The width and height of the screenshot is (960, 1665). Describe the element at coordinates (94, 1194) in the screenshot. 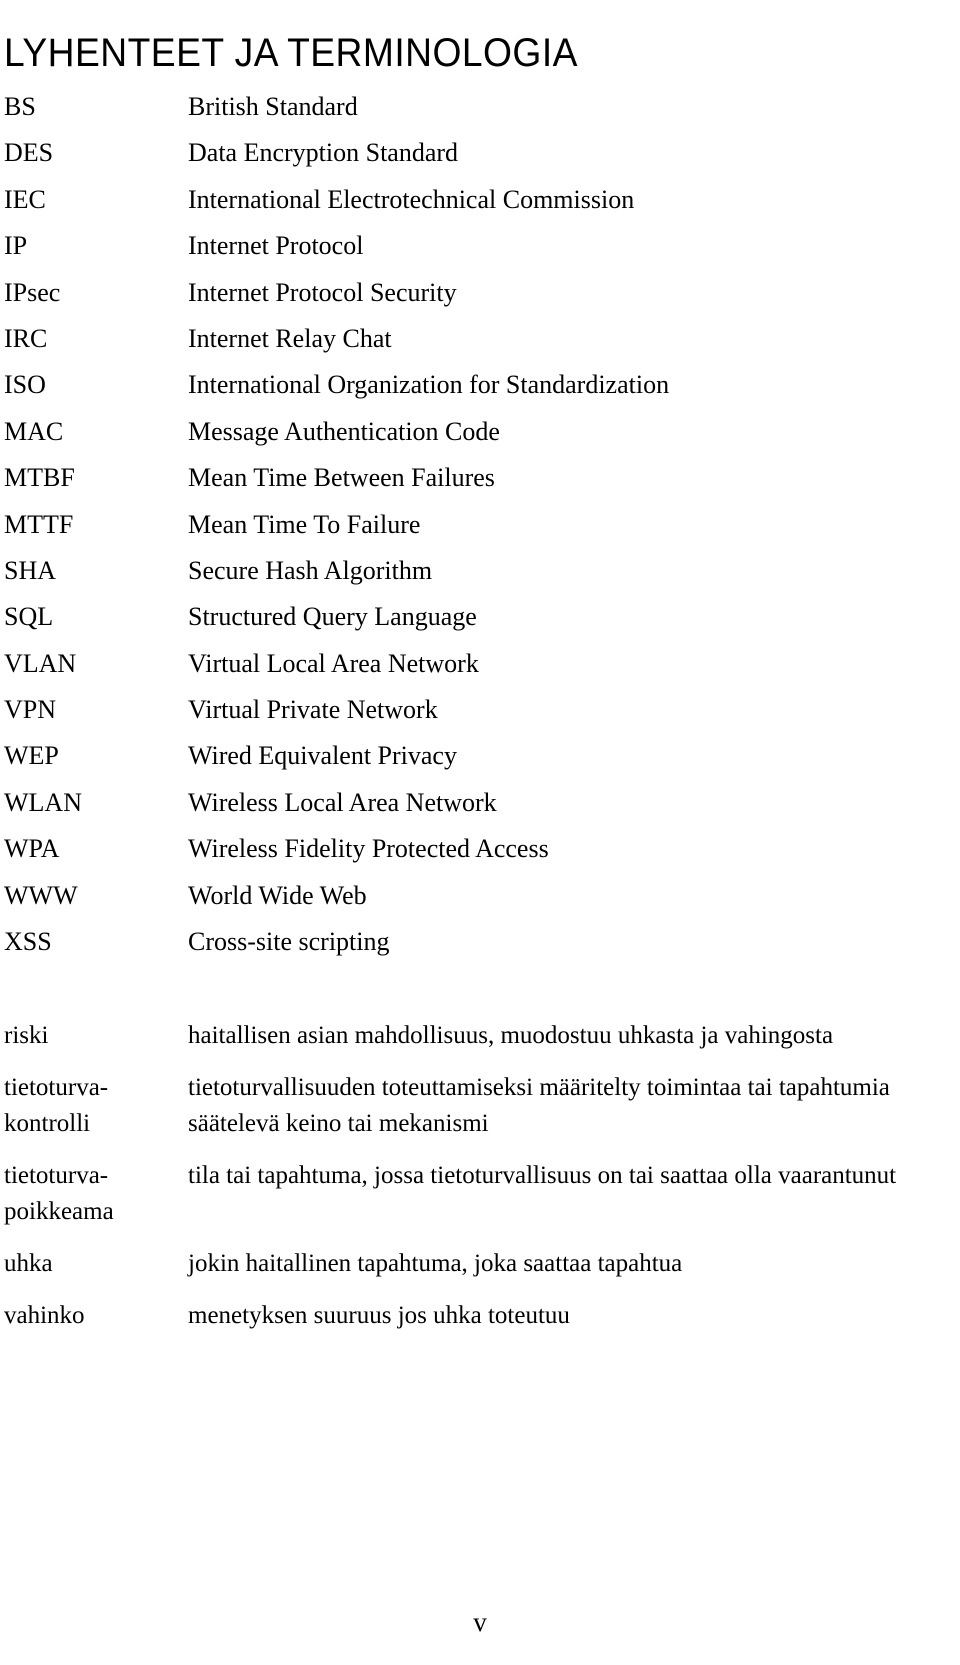

I see `terminology-term: tietoturva-poikkeama` at that location.